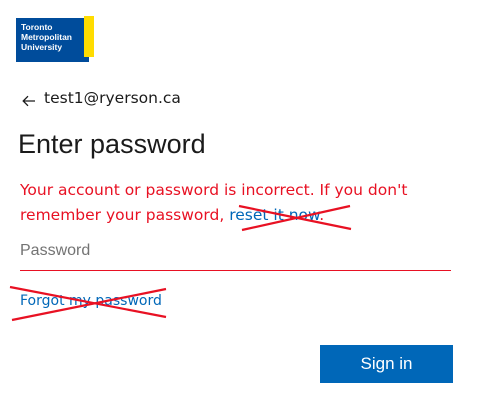 The image size is (495, 407). What do you see at coordinates (42, 47) in the screenshot?
I see `logo-line-3: University` at bounding box center [42, 47].